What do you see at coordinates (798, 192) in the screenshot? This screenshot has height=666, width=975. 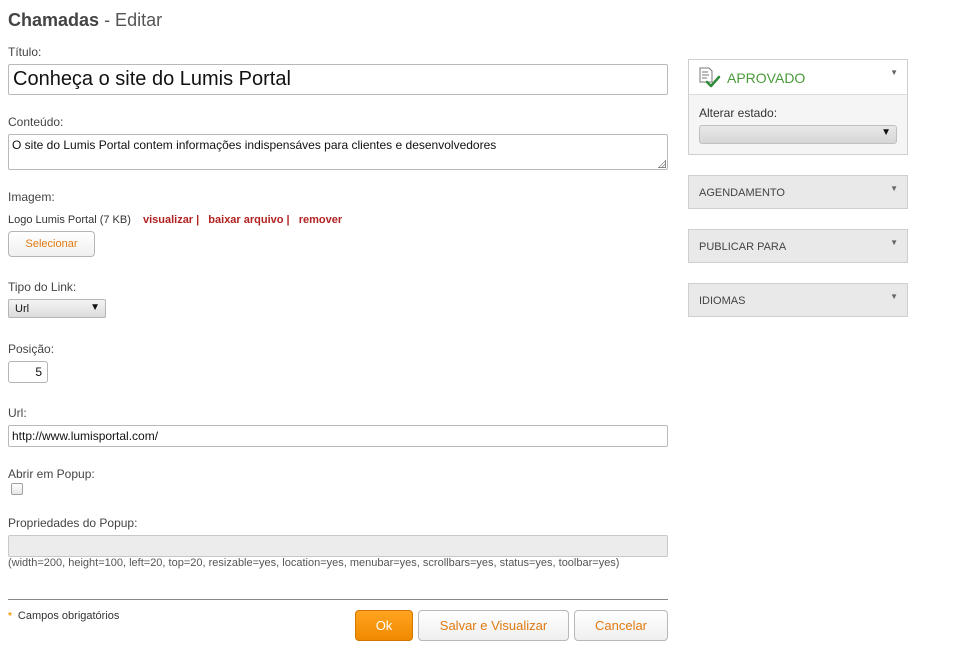 I see `panel-agendamento: AGENDAMENTO ▼` at bounding box center [798, 192].